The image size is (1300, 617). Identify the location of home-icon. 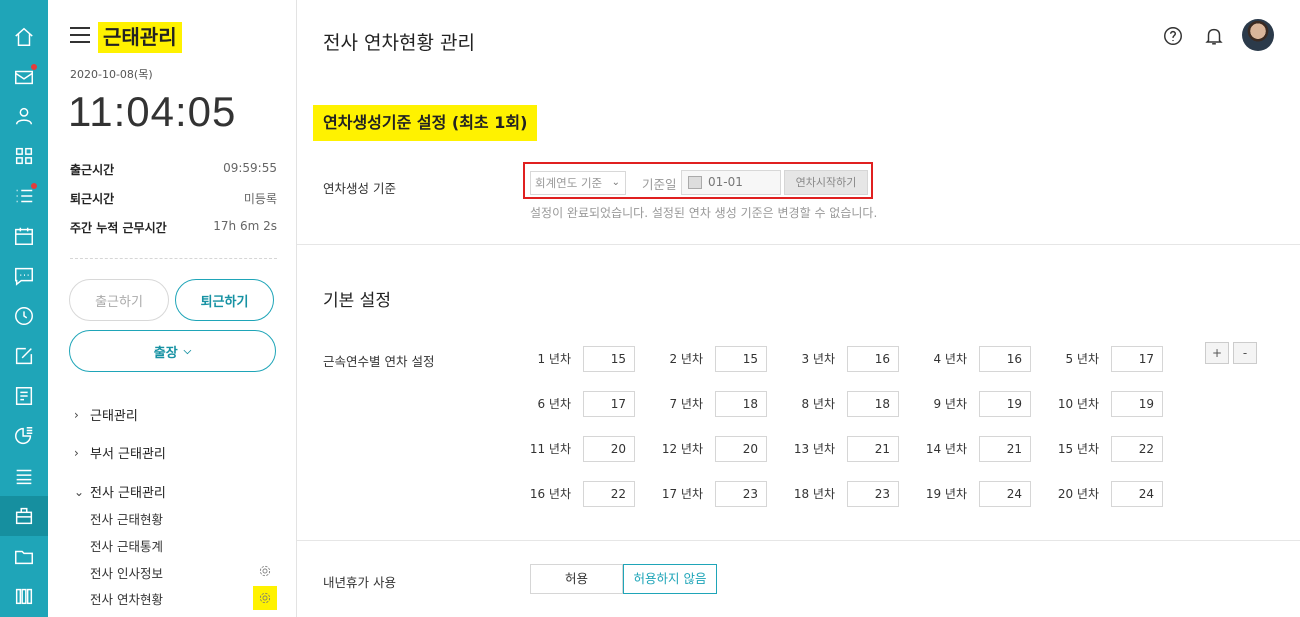
(24, 37).